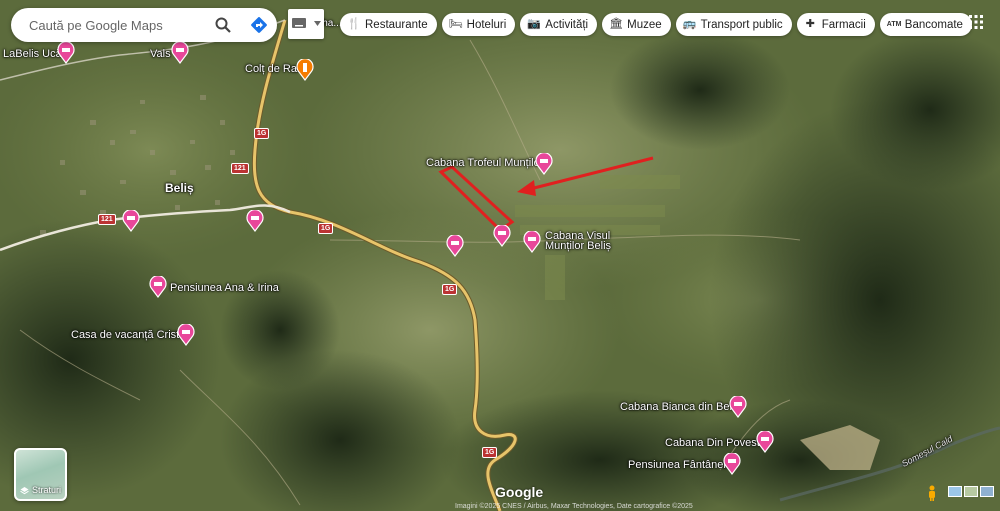 Image resolution: width=1000 pixels, height=511 pixels. Describe the element at coordinates (484, 163) in the screenshot. I see `place-label: Cabana Trofeul Munților` at that location.